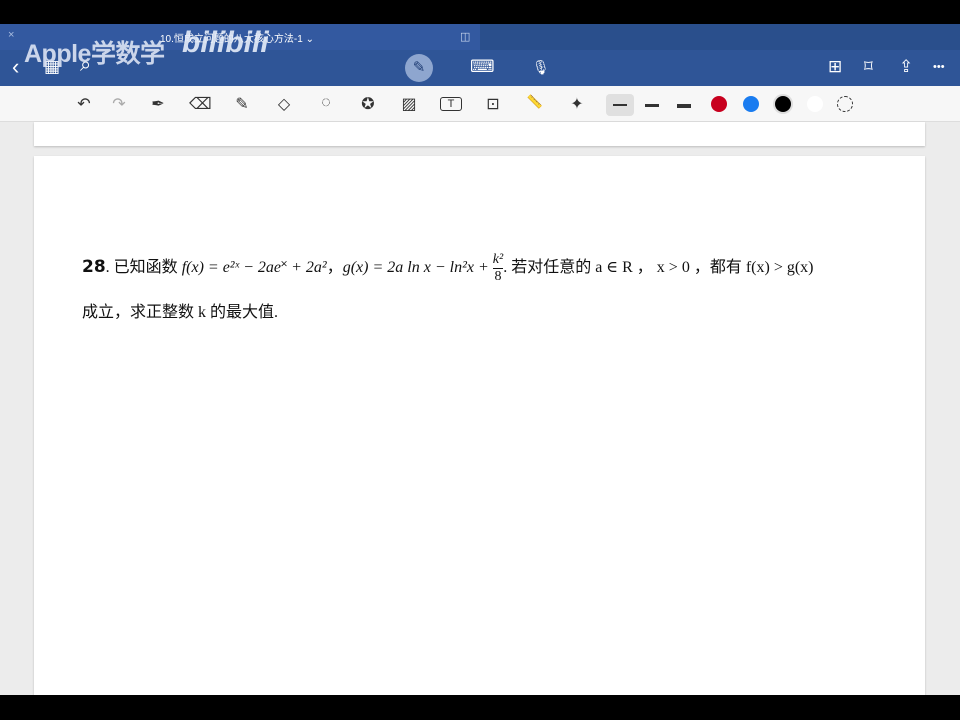  What do you see at coordinates (751, 104) in the screenshot?
I see `color-blue` at bounding box center [751, 104].